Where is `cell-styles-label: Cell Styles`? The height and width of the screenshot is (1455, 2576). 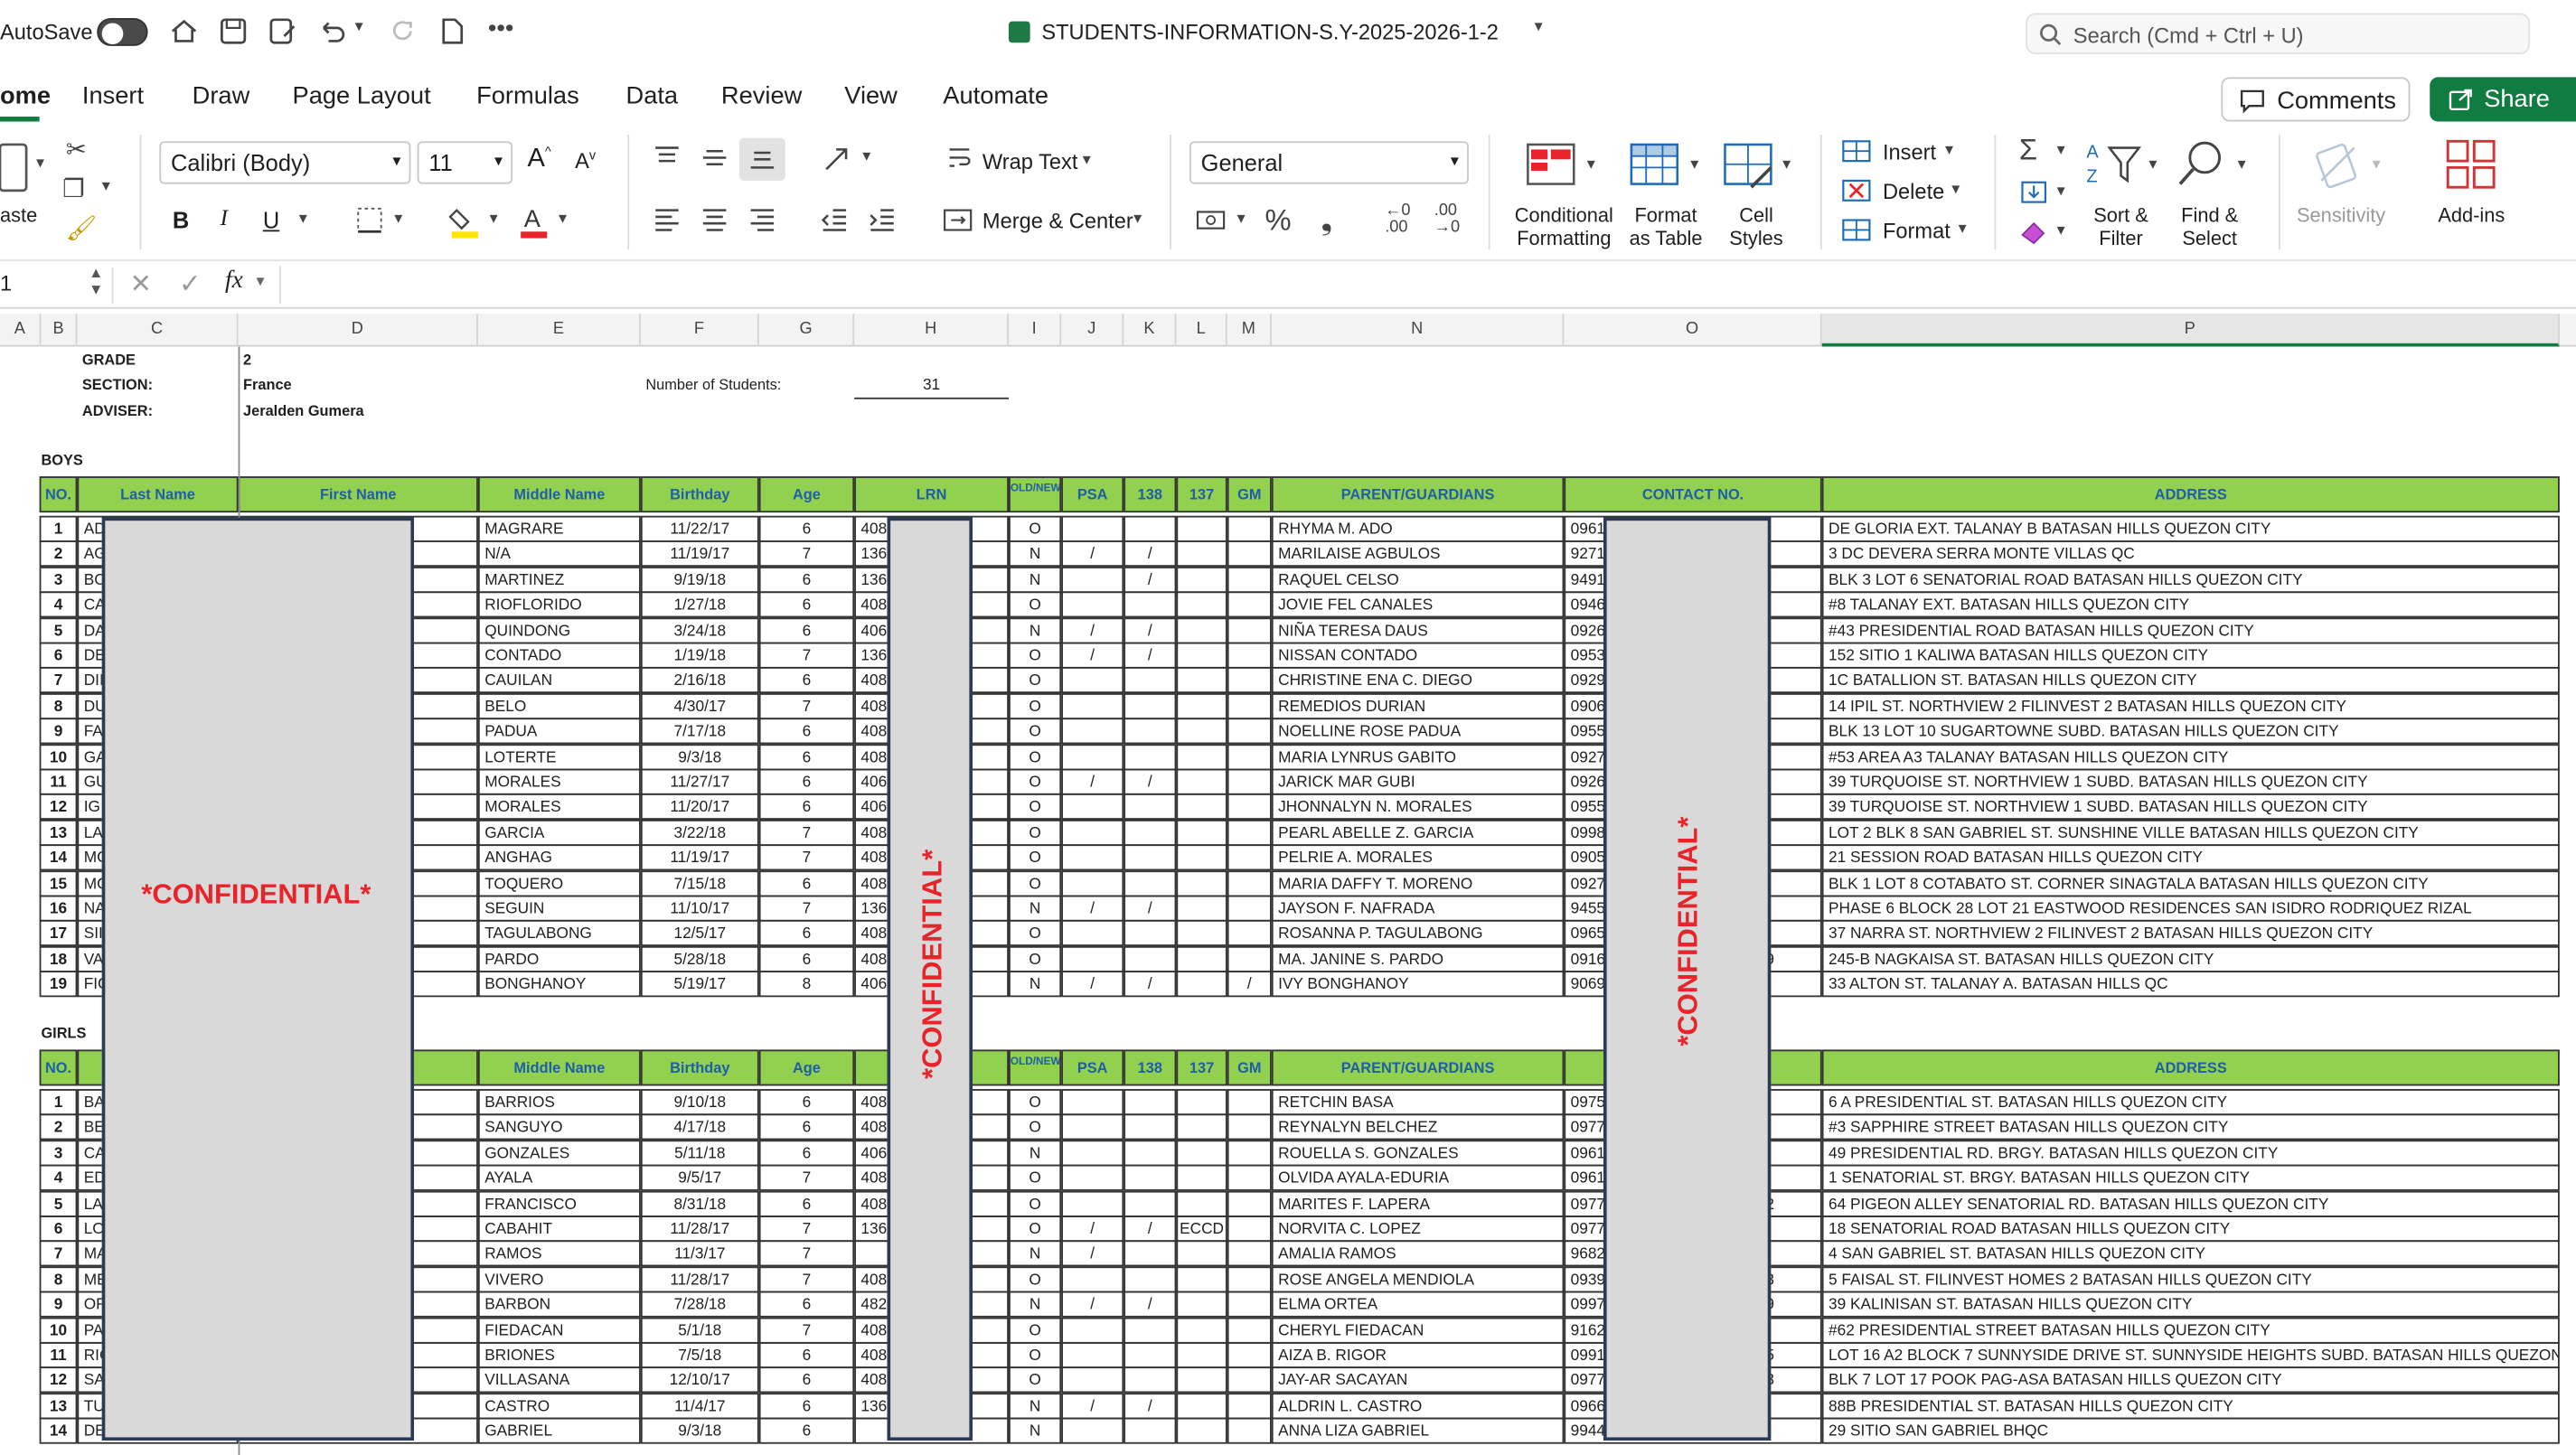
cell-styles-label: Cell Styles is located at coordinates (1756, 226).